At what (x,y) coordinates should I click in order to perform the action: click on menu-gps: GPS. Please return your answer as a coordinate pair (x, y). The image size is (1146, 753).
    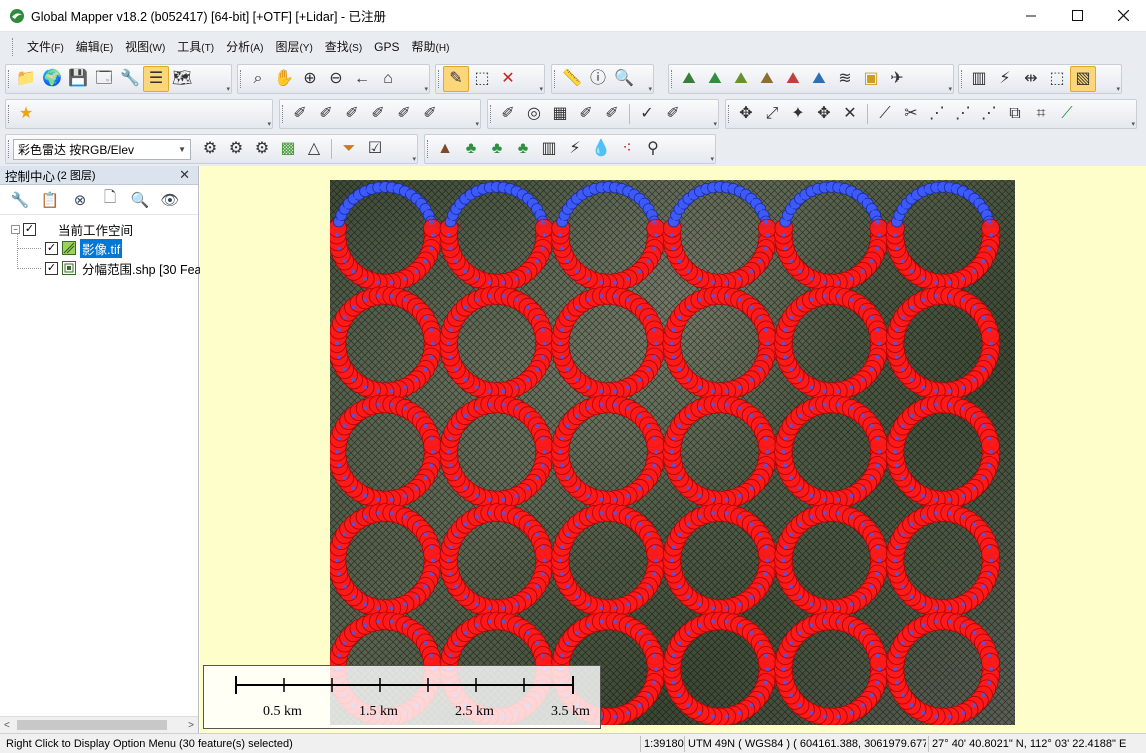
    Looking at the image, I should click on (386, 47).